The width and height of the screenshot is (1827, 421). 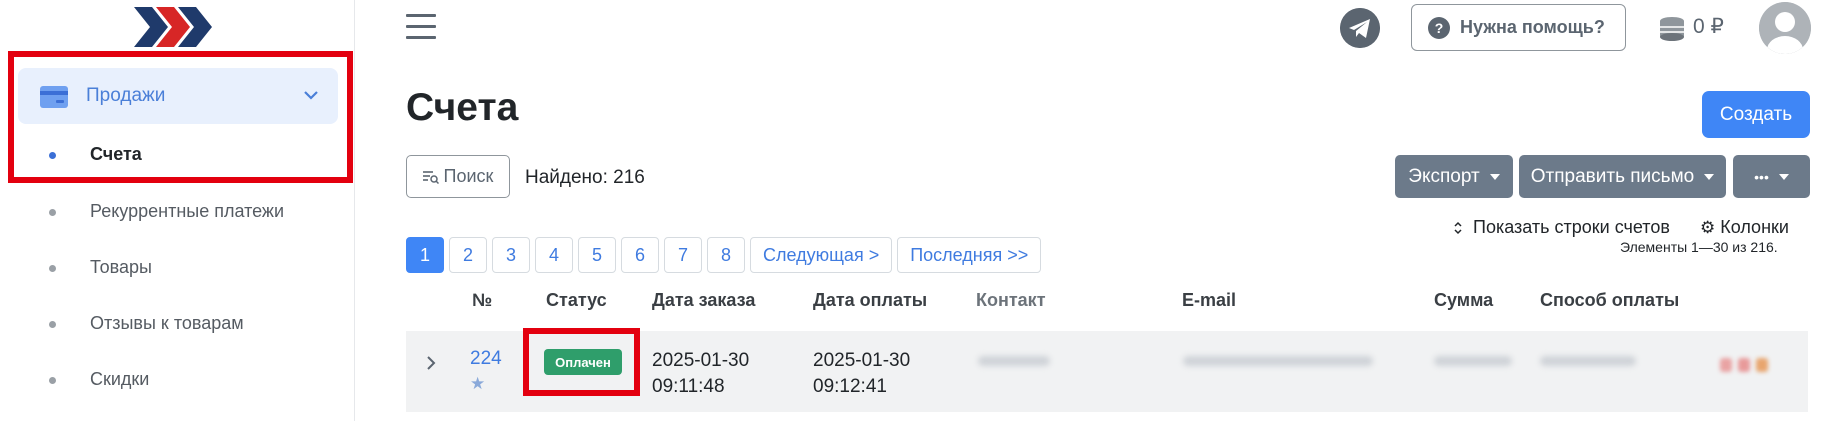 I want to click on gear-icon: ⚙, so click(x=1708, y=227).